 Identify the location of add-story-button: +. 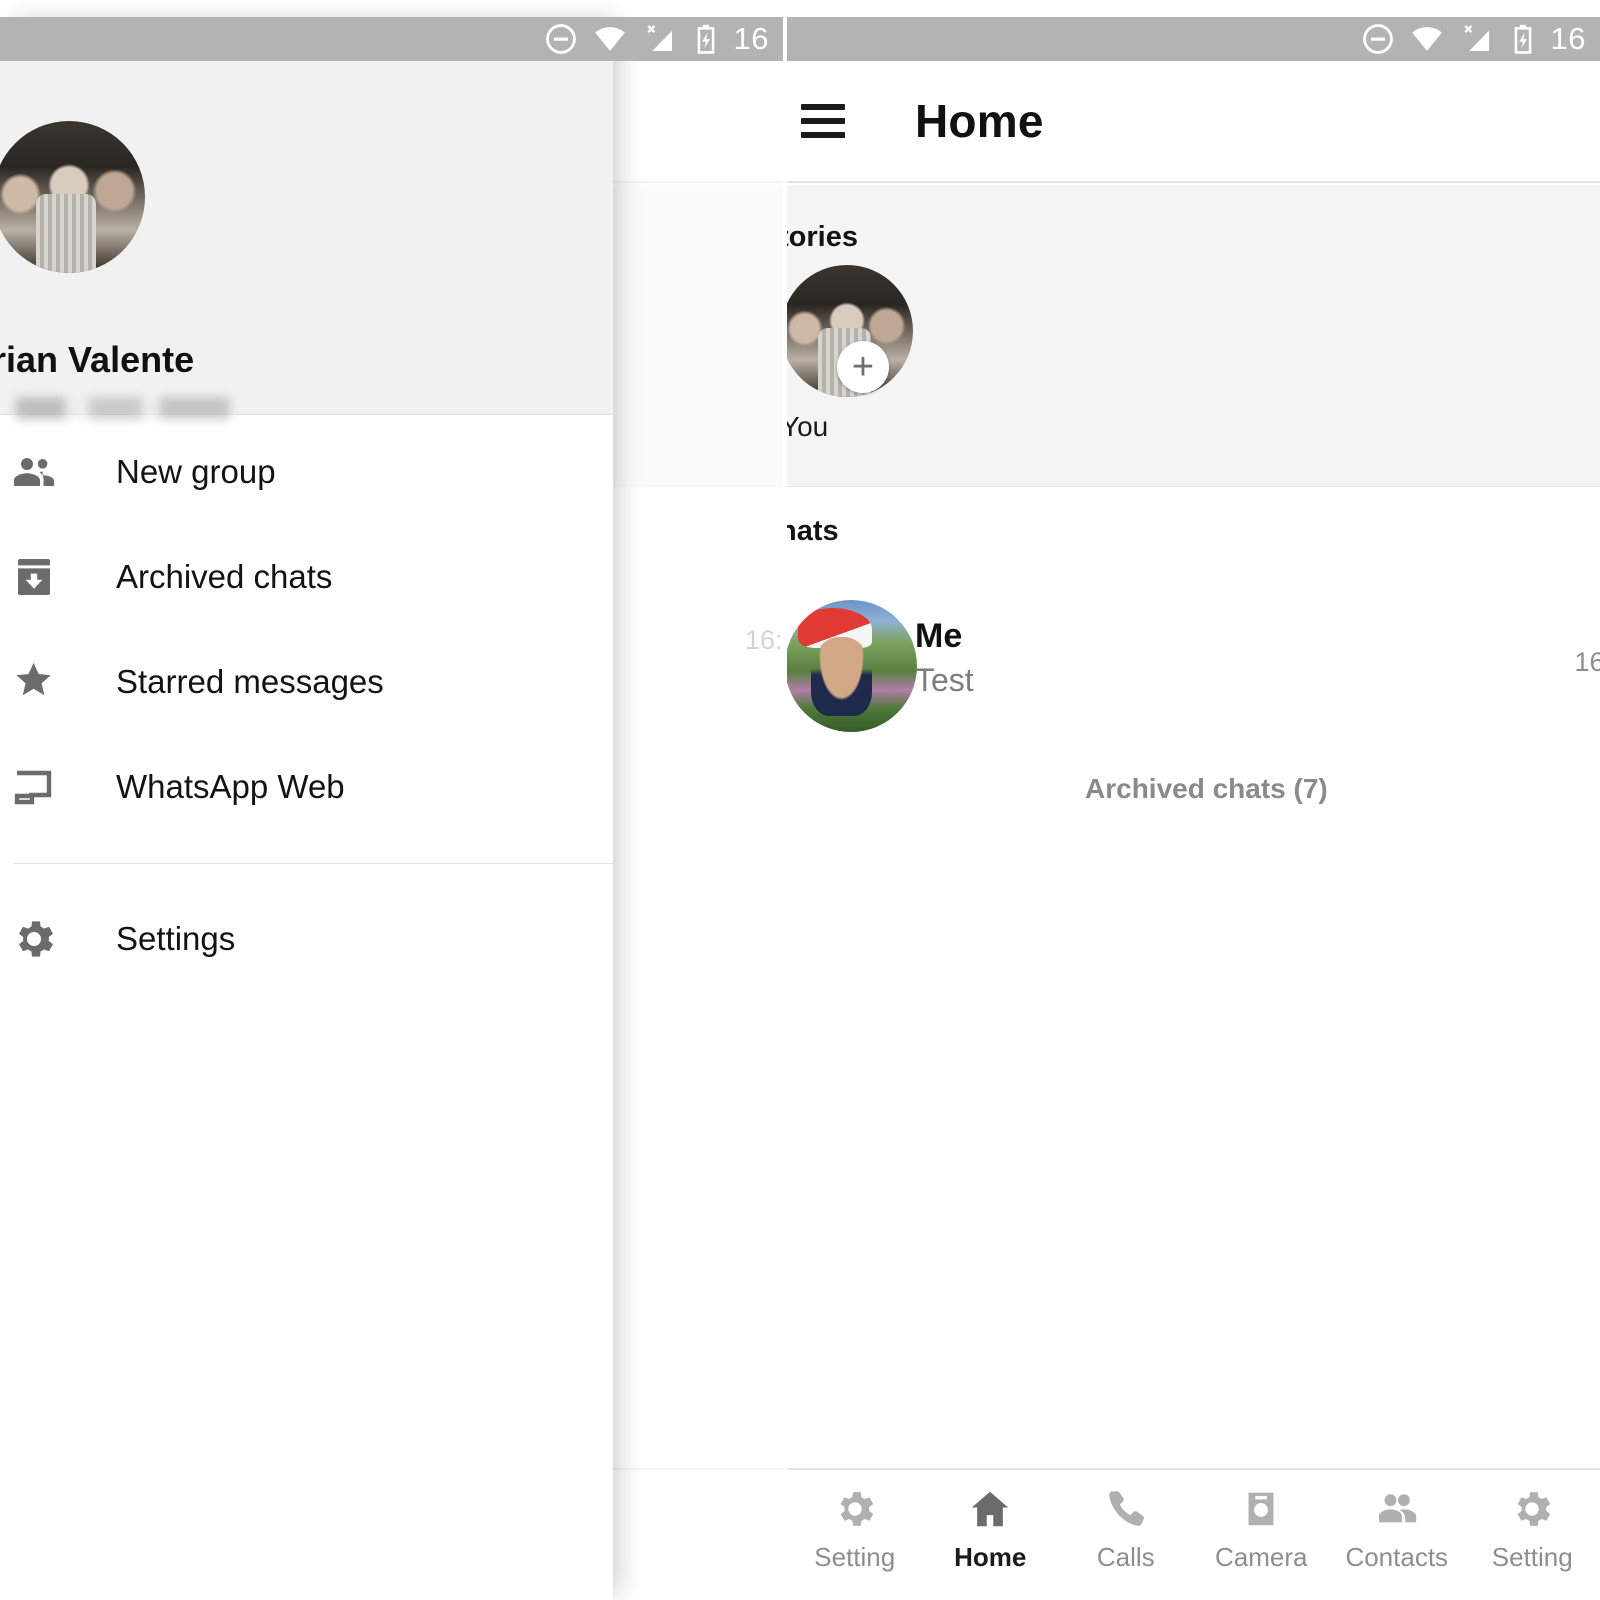
(863, 367).